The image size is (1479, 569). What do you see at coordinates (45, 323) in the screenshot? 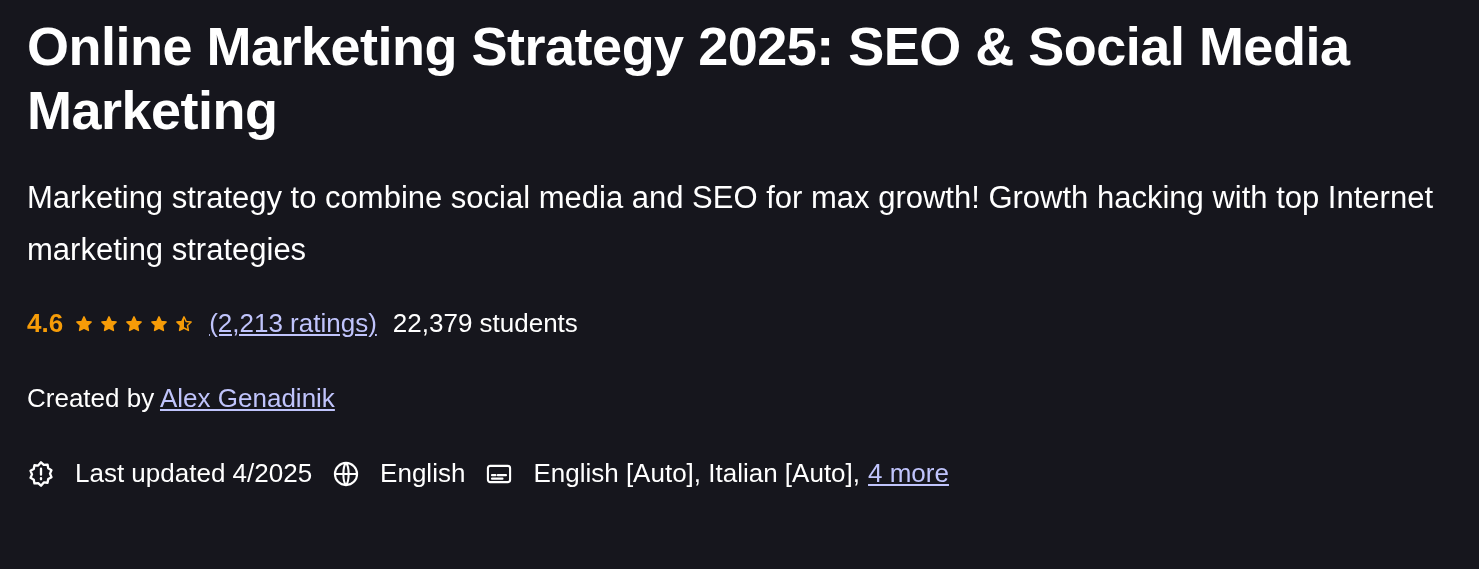
I see `rating-value: 4.6` at bounding box center [45, 323].